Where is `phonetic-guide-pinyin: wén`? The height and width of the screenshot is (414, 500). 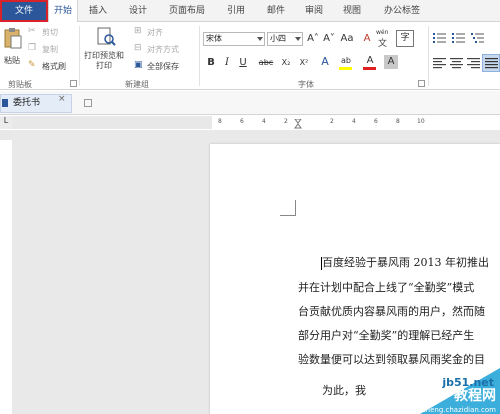 phonetic-guide-pinyin: wén is located at coordinates (382, 32).